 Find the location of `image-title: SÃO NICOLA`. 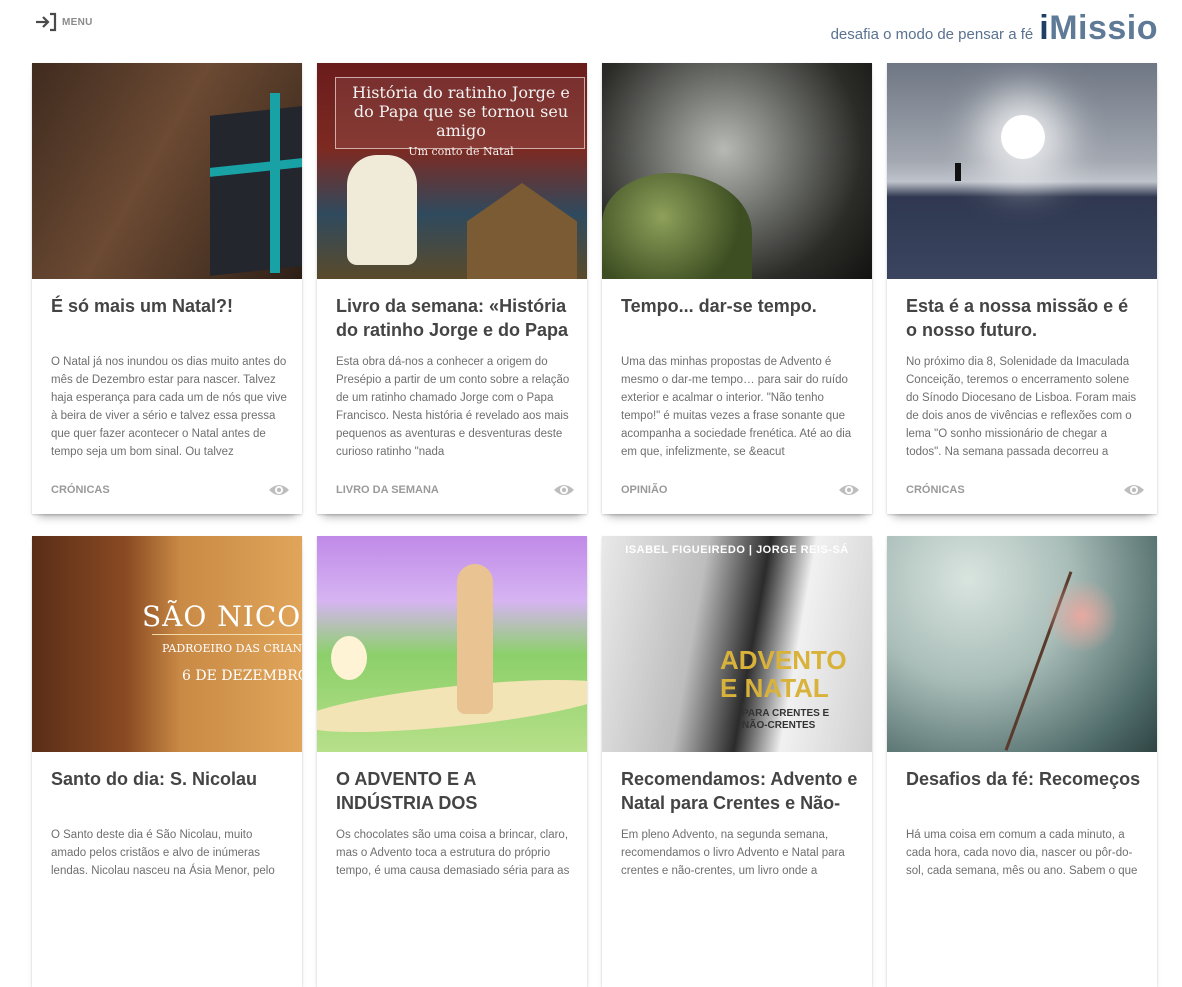

image-title: SÃO NICOLA is located at coordinates (222, 616).